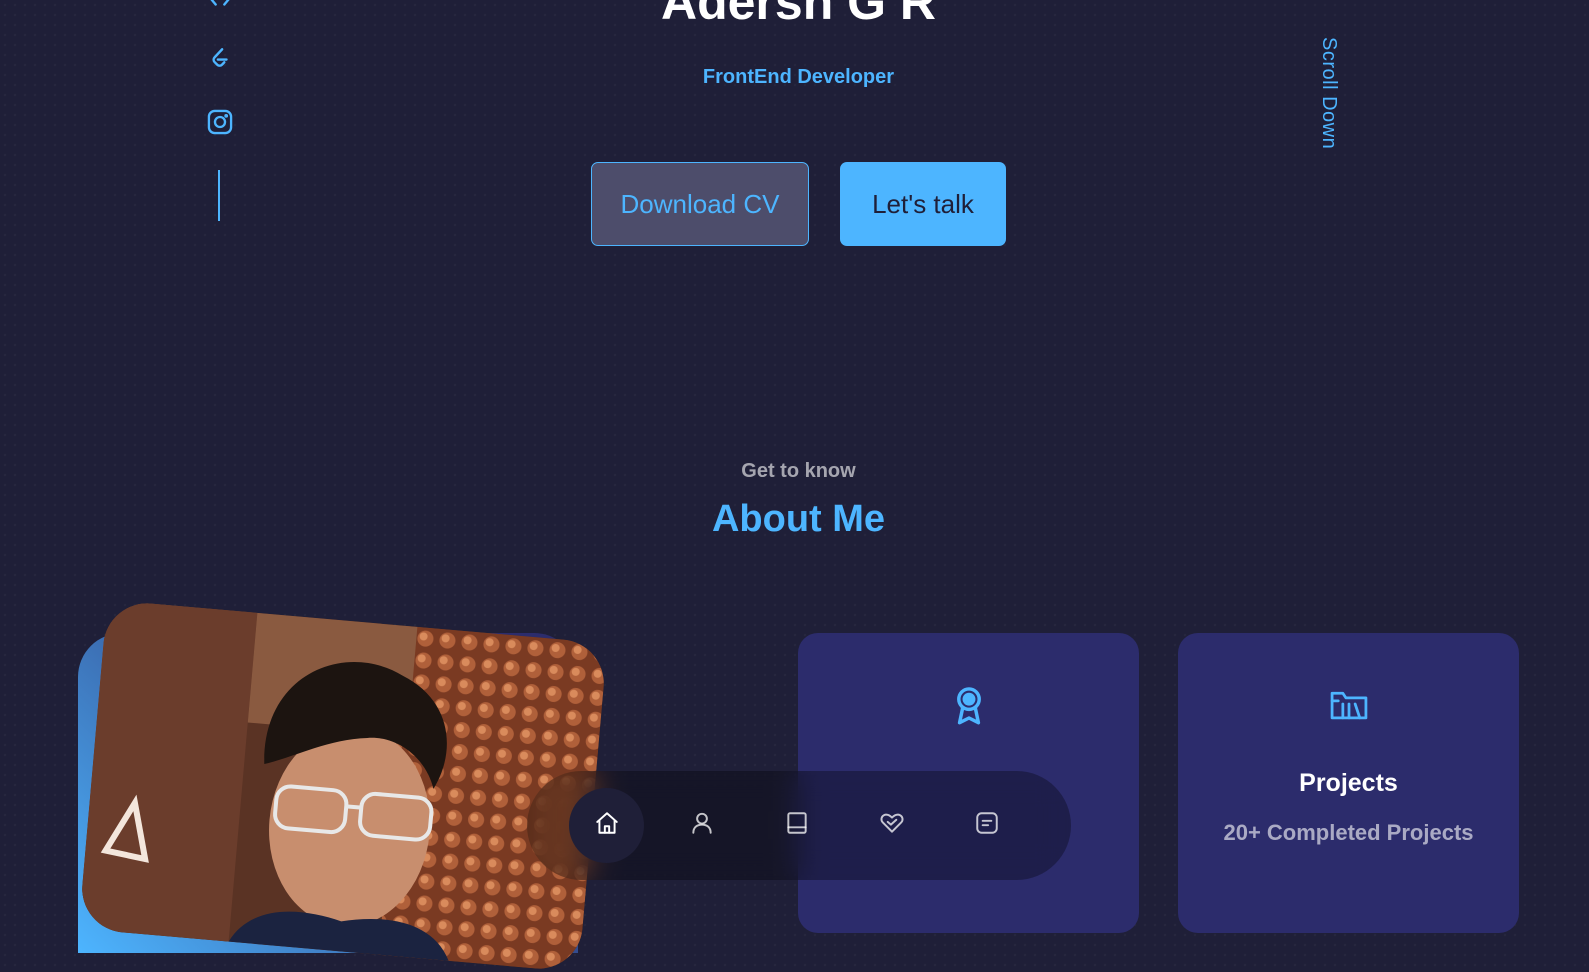  I want to click on hero-role: FrontEnd Developer, so click(798, 77).